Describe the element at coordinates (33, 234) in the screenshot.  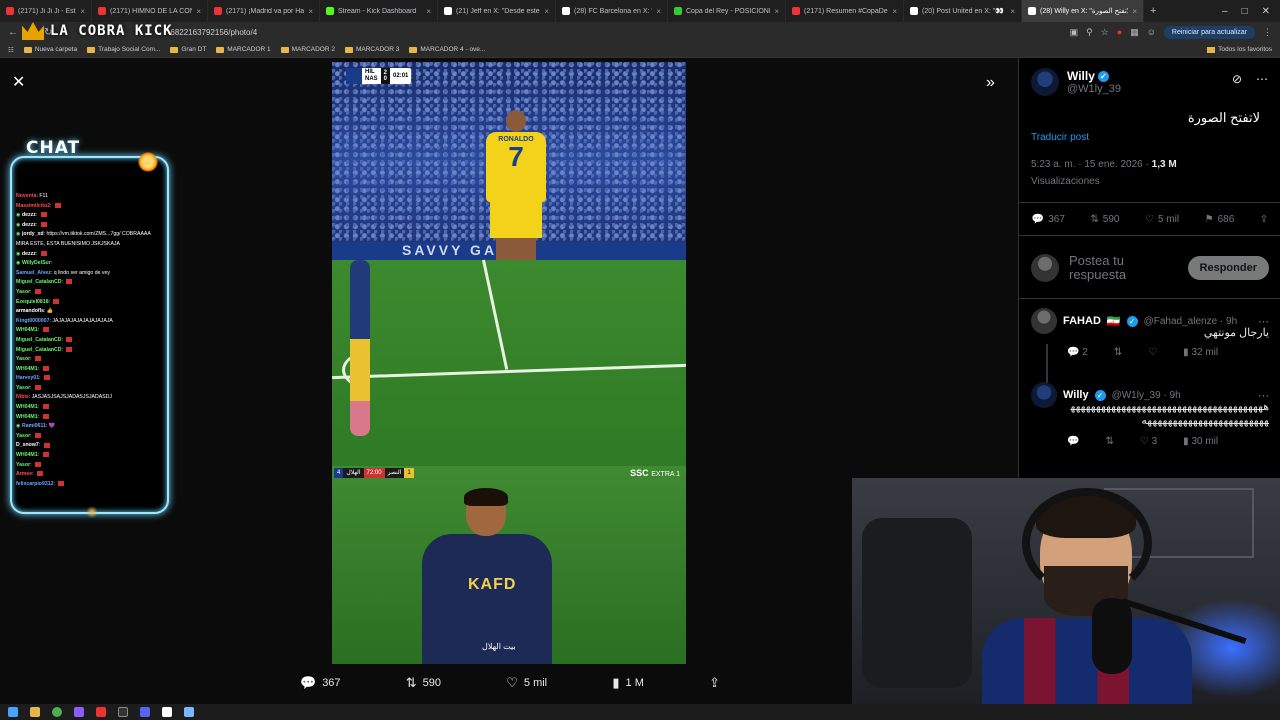
I see `chat-username: jordy_xd` at that location.